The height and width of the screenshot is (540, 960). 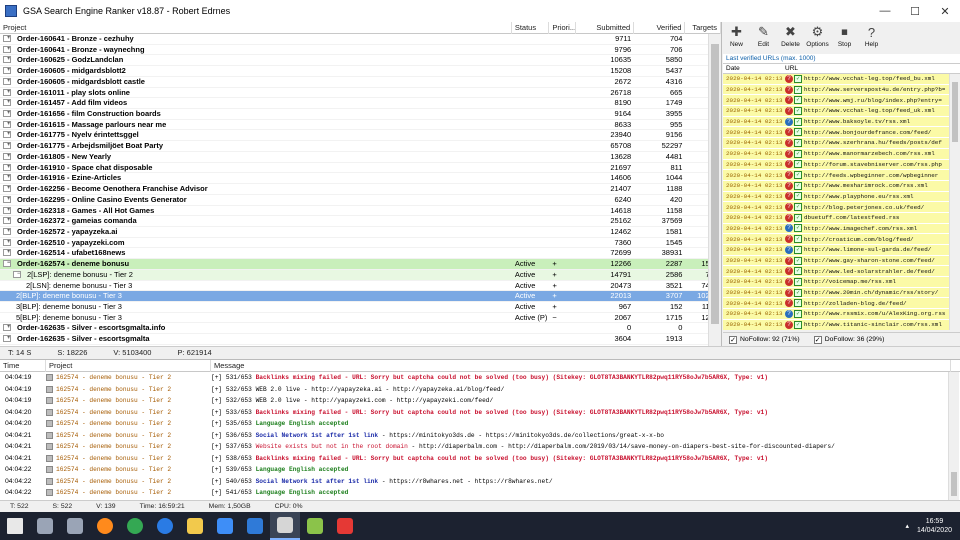 What do you see at coordinates (255, 526) in the screenshot?
I see `mail-taskbar-button` at bounding box center [255, 526].